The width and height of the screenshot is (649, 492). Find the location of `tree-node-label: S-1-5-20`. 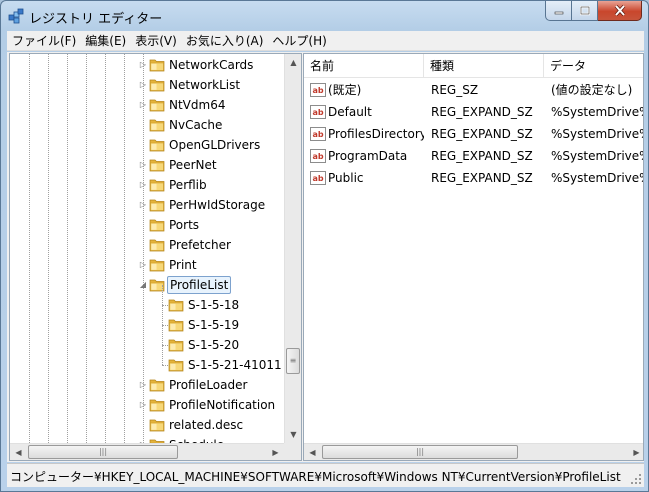

tree-node-label: S-1-5-20 is located at coordinates (213, 345).